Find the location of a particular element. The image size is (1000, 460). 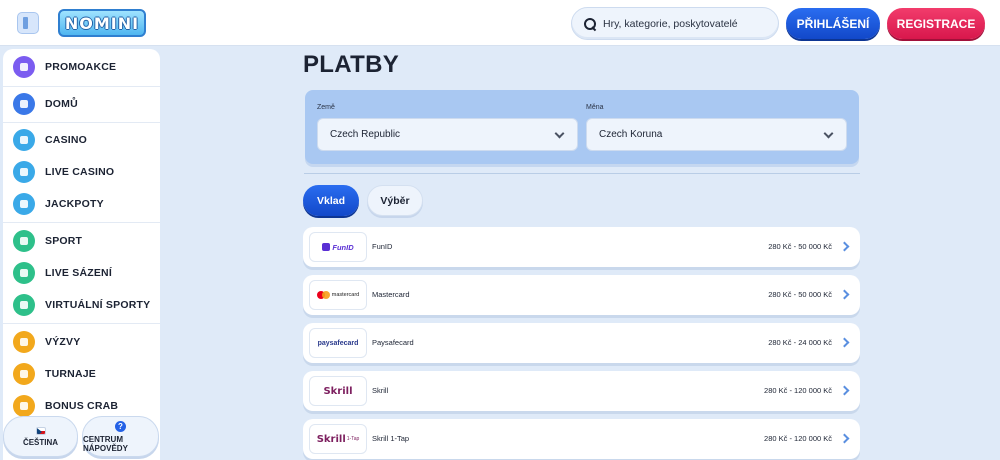

mastercard-logo: mastercard is located at coordinates (338, 295).